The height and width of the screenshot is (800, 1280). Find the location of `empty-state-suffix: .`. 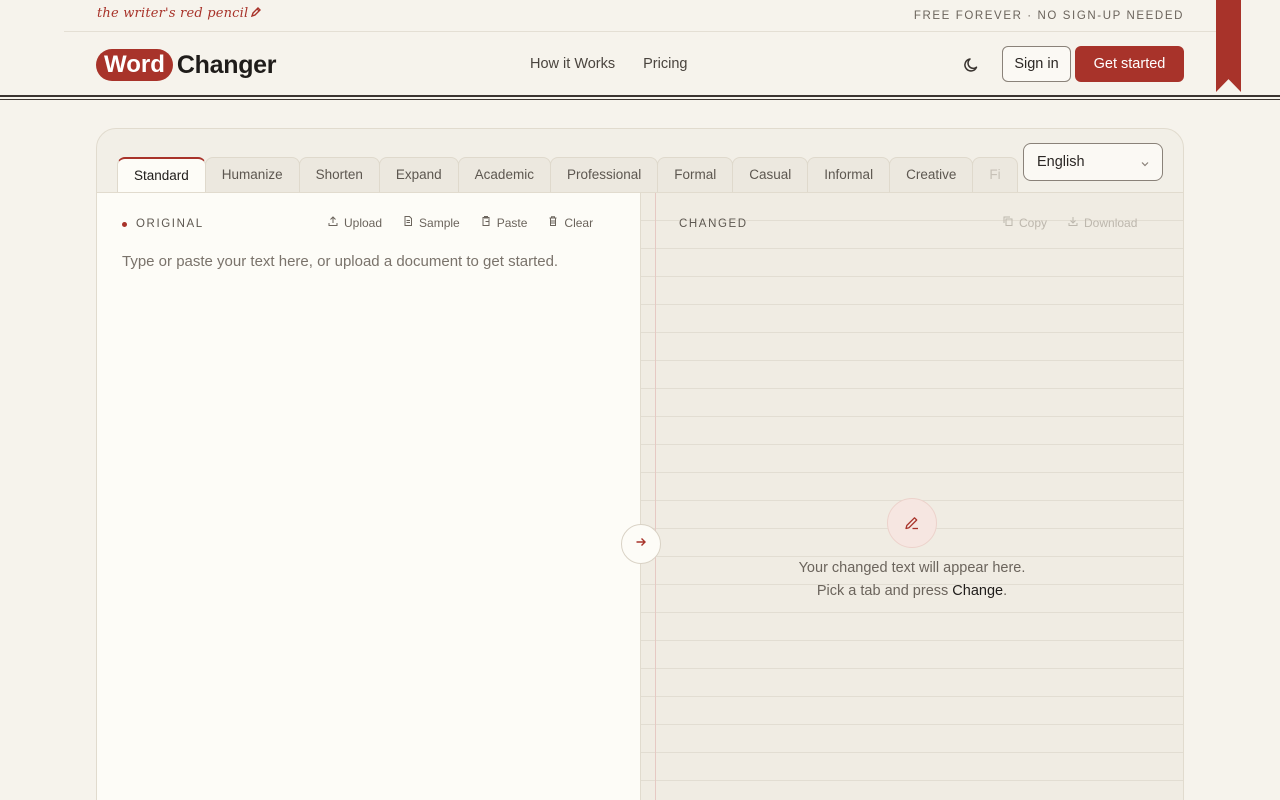

empty-state-suffix: . is located at coordinates (1005, 591).